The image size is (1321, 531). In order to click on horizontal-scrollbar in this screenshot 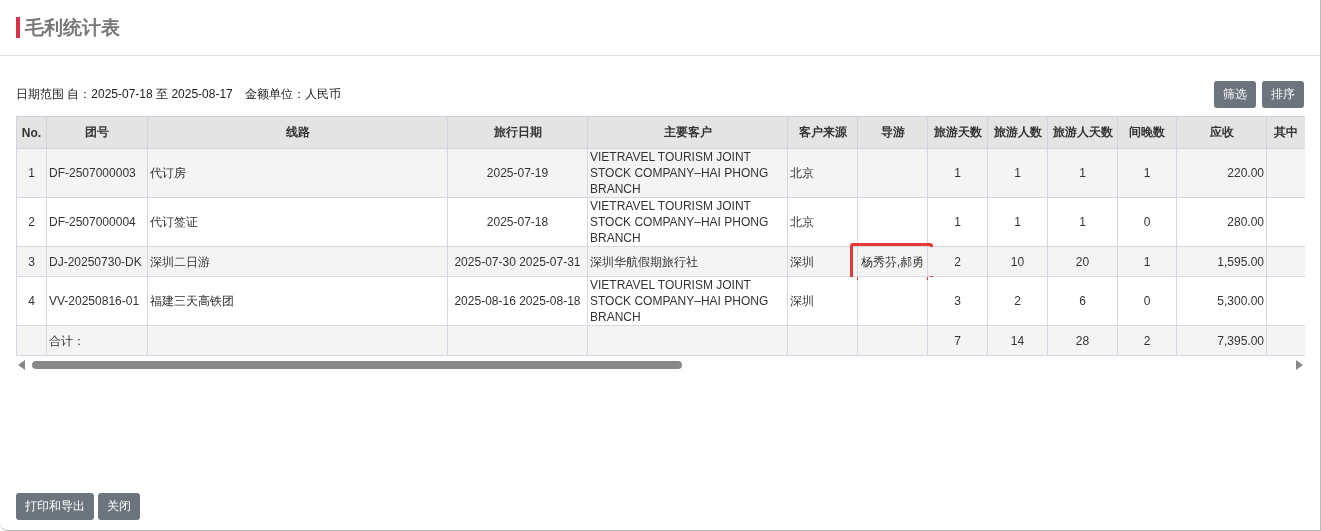, I will do `click(660, 365)`.